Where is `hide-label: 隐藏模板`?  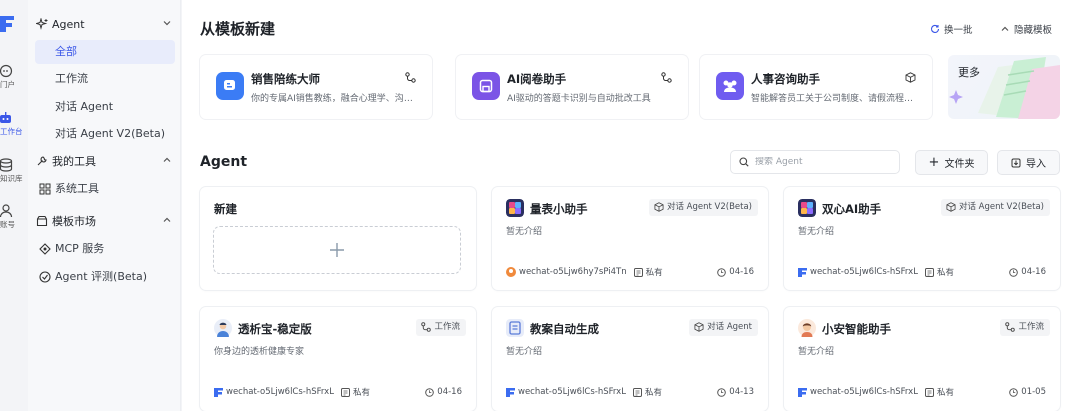 hide-label: 隐藏模板 is located at coordinates (1033, 30).